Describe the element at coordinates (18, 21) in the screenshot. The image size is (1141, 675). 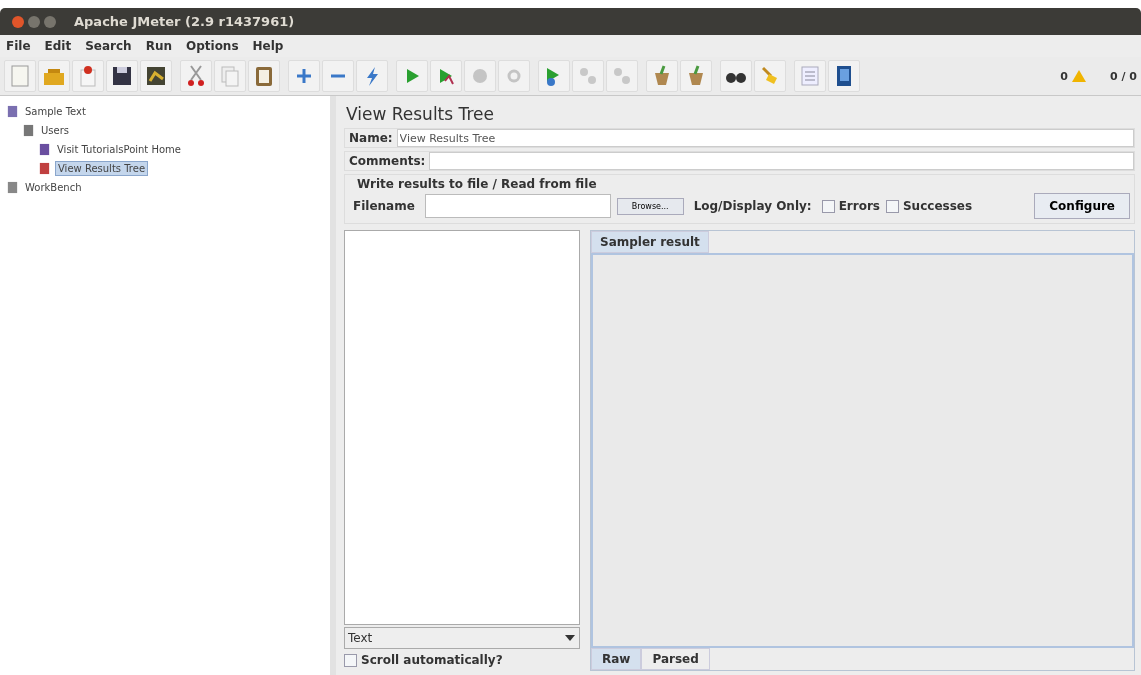
I see `close-icon` at that location.